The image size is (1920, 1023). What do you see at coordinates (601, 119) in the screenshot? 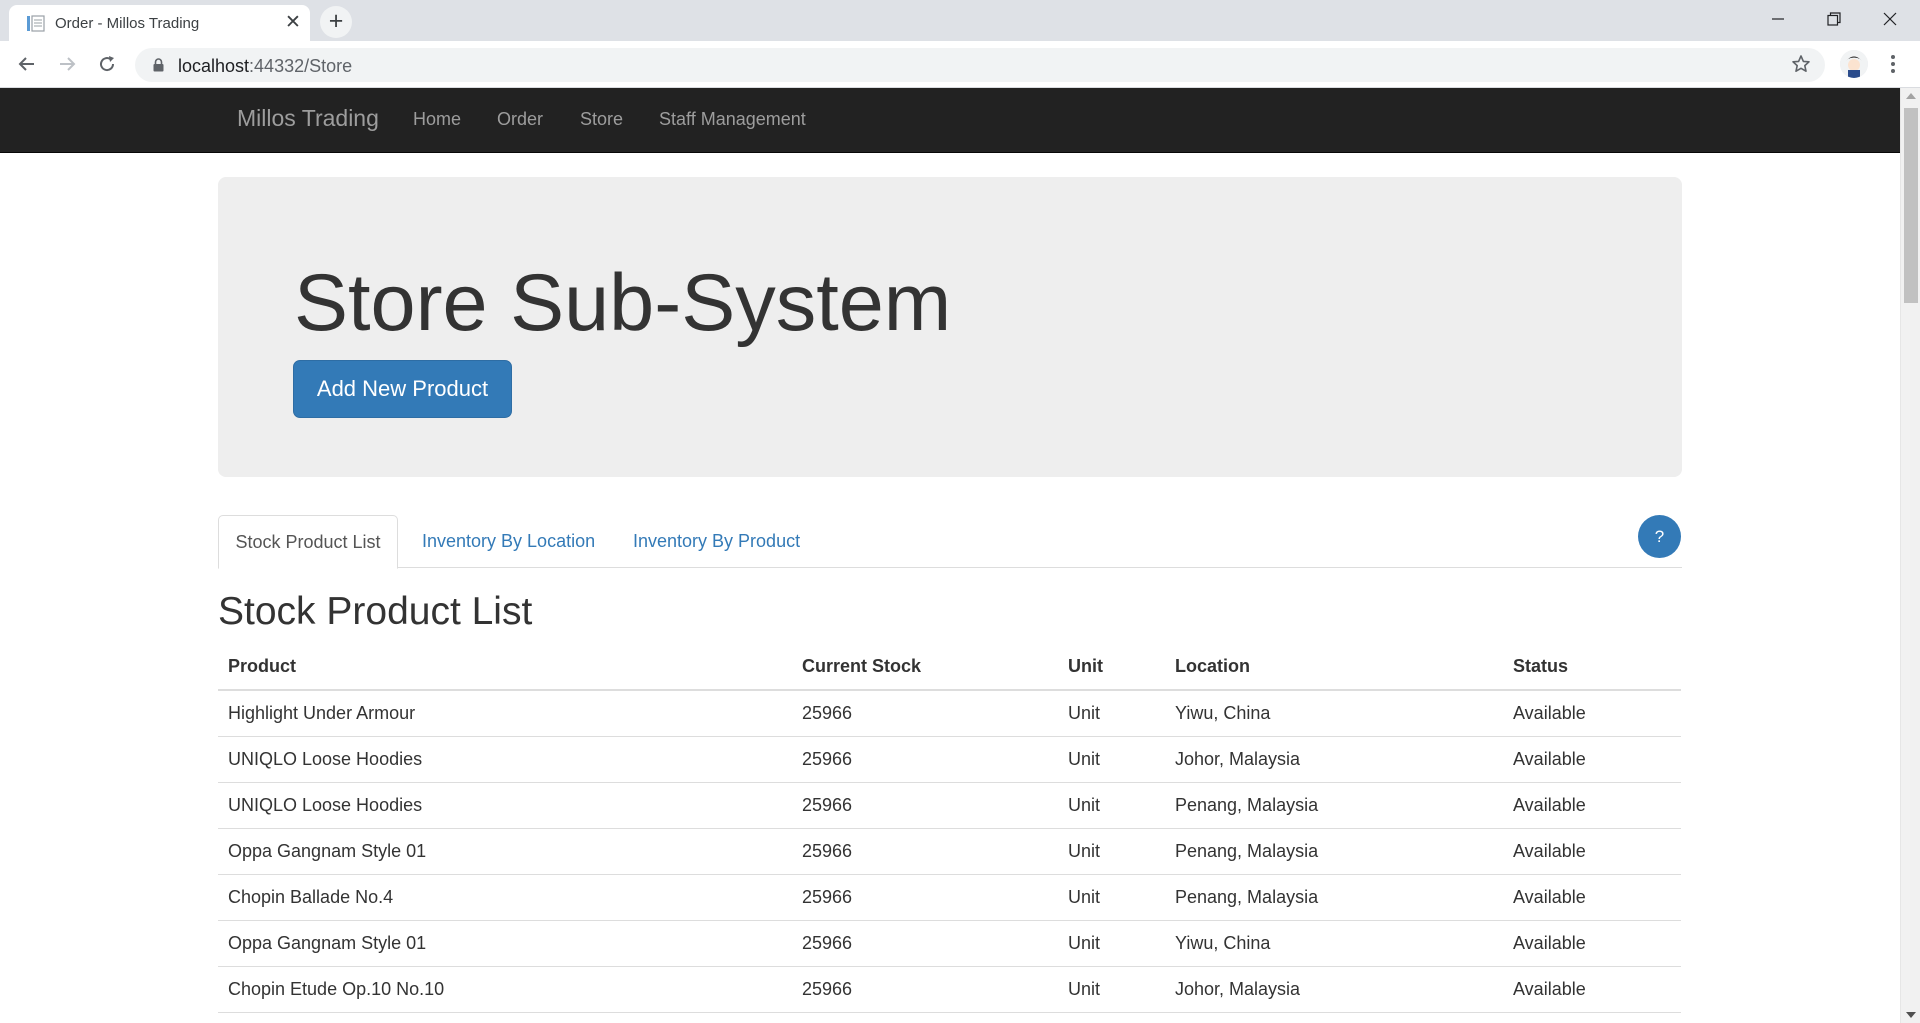
I see `nav-link-store: Store` at bounding box center [601, 119].